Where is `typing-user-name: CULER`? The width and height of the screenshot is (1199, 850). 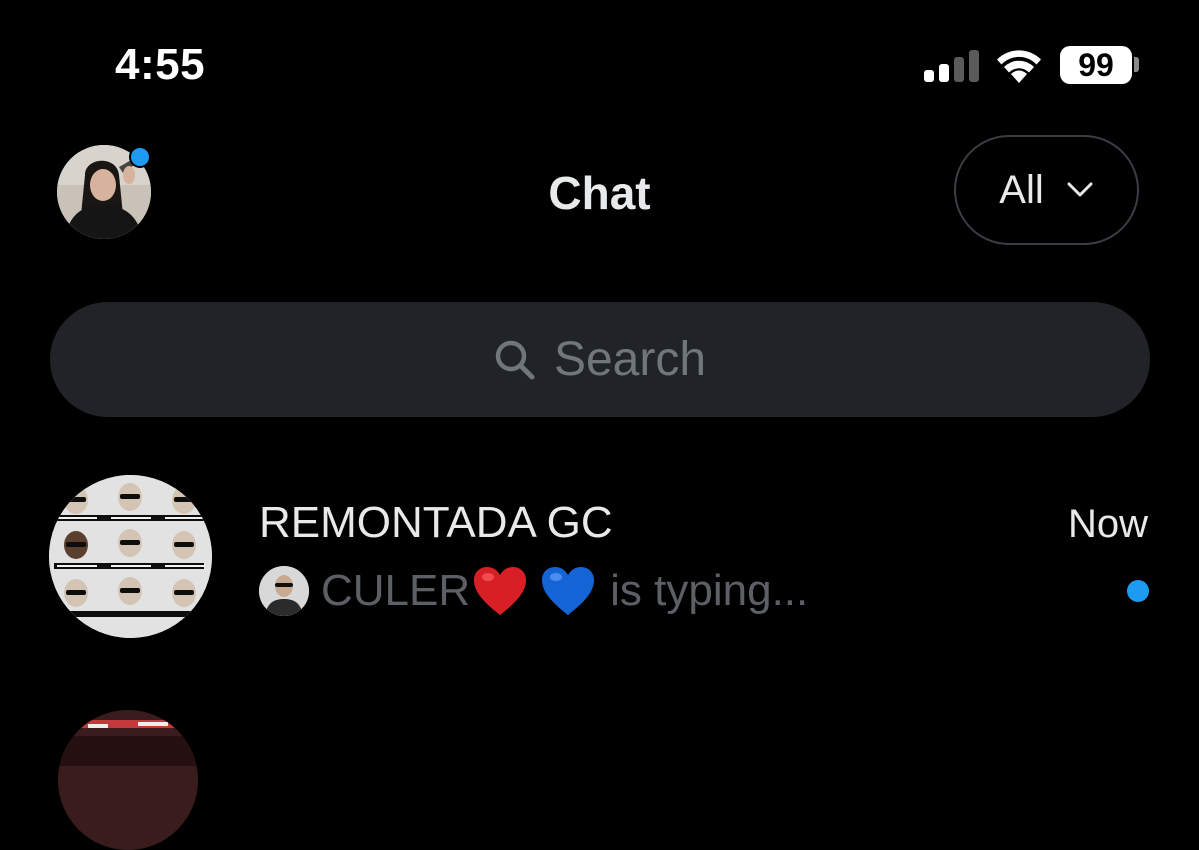
typing-user-name: CULER is located at coordinates (396, 590).